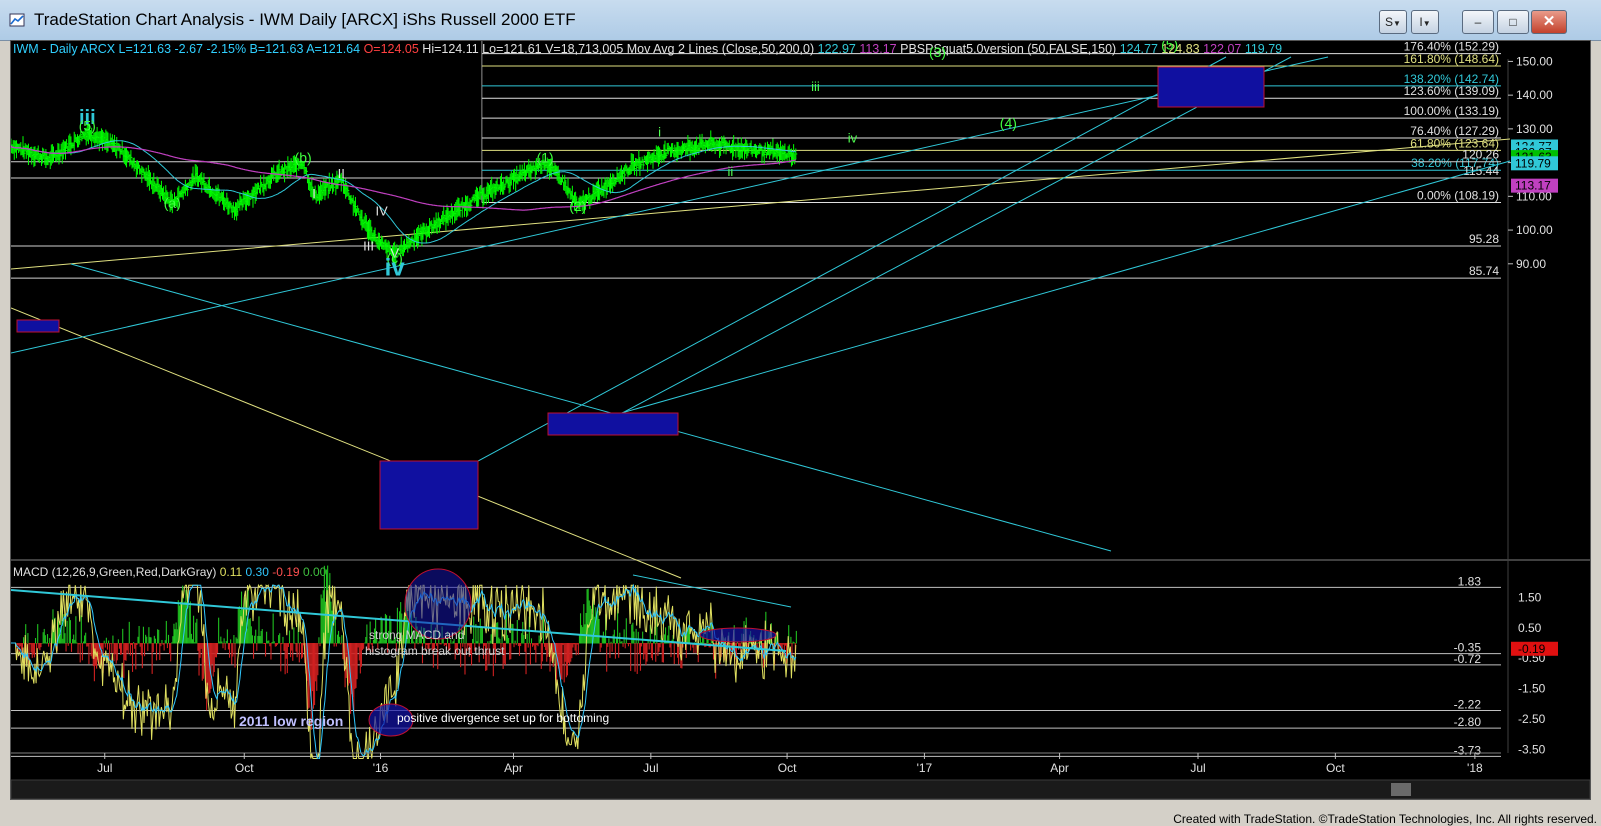 The image size is (1601, 826). What do you see at coordinates (800, 789) in the screenshot?
I see `horizontal-scrollbar` at bounding box center [800, 789].